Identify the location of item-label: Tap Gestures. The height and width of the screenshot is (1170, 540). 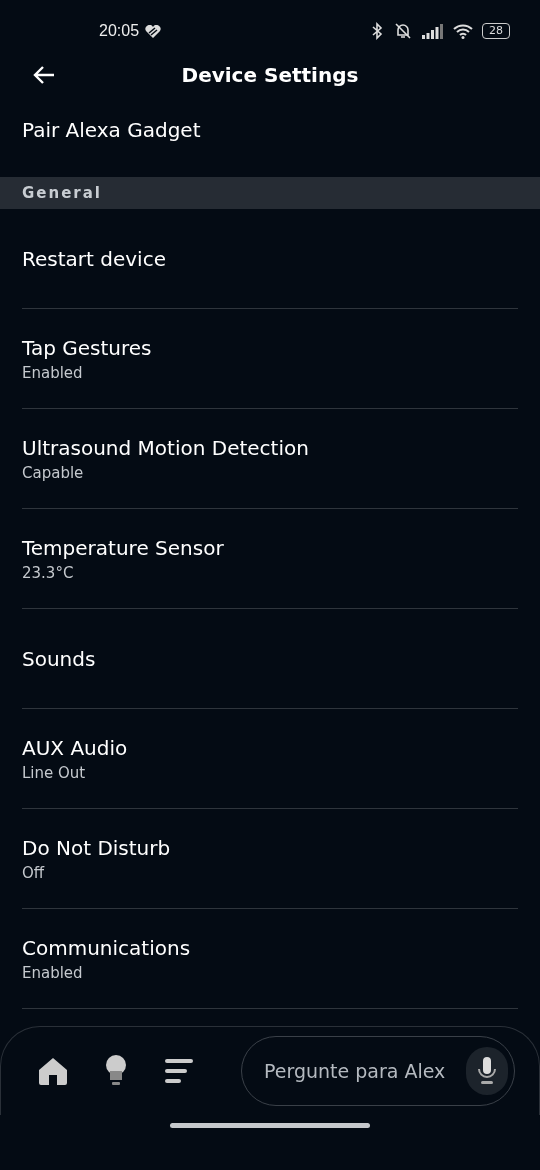
(87, 347).